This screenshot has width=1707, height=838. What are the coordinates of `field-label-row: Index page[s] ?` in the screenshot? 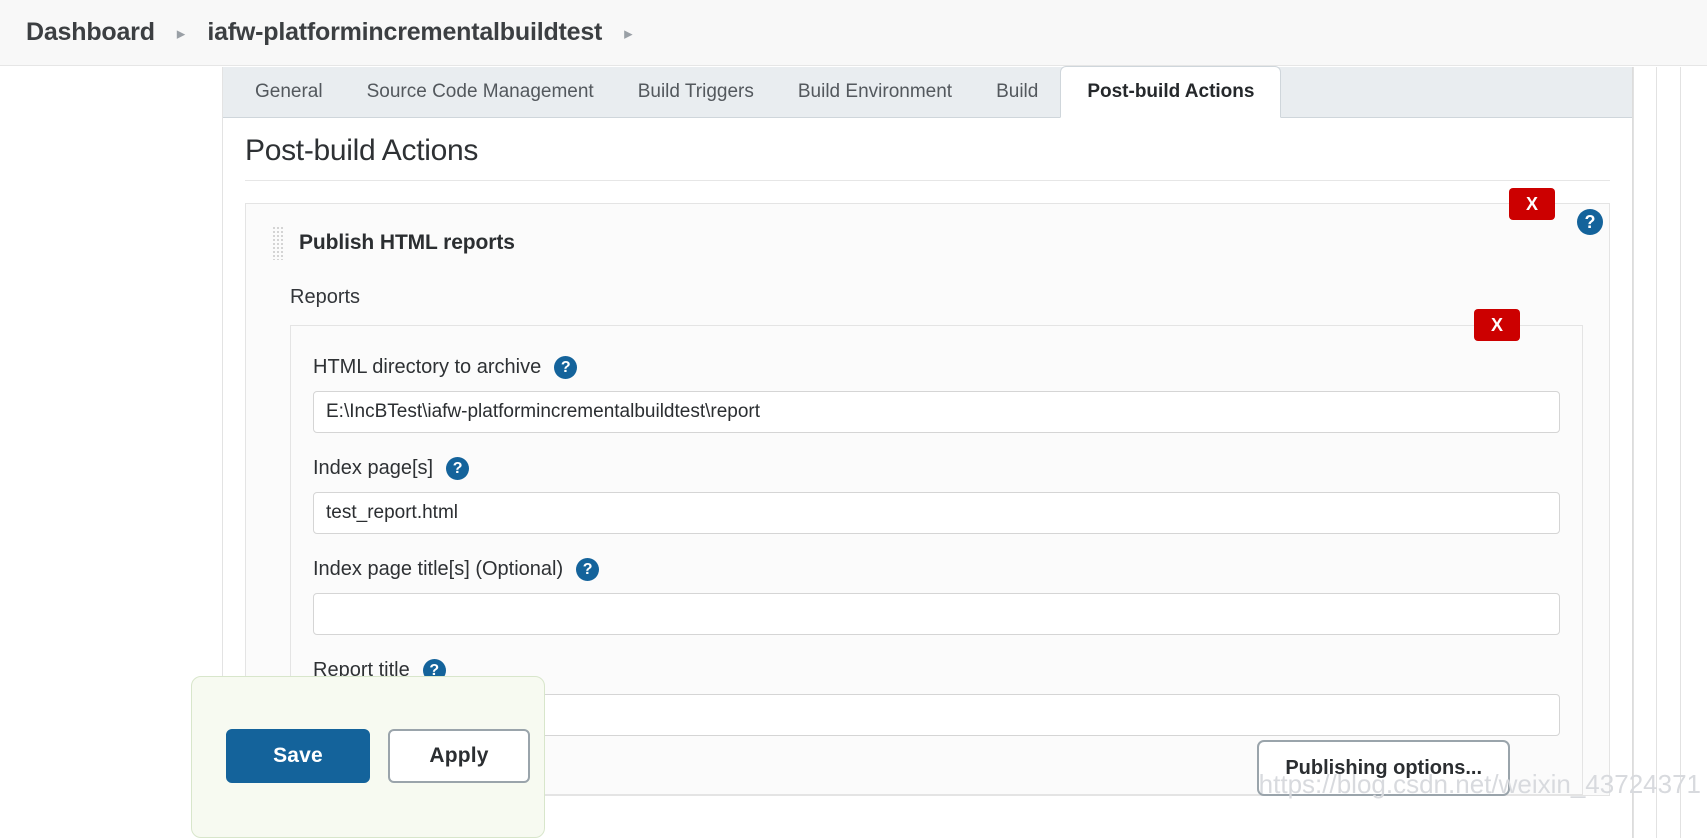 It's located at (936, 468).